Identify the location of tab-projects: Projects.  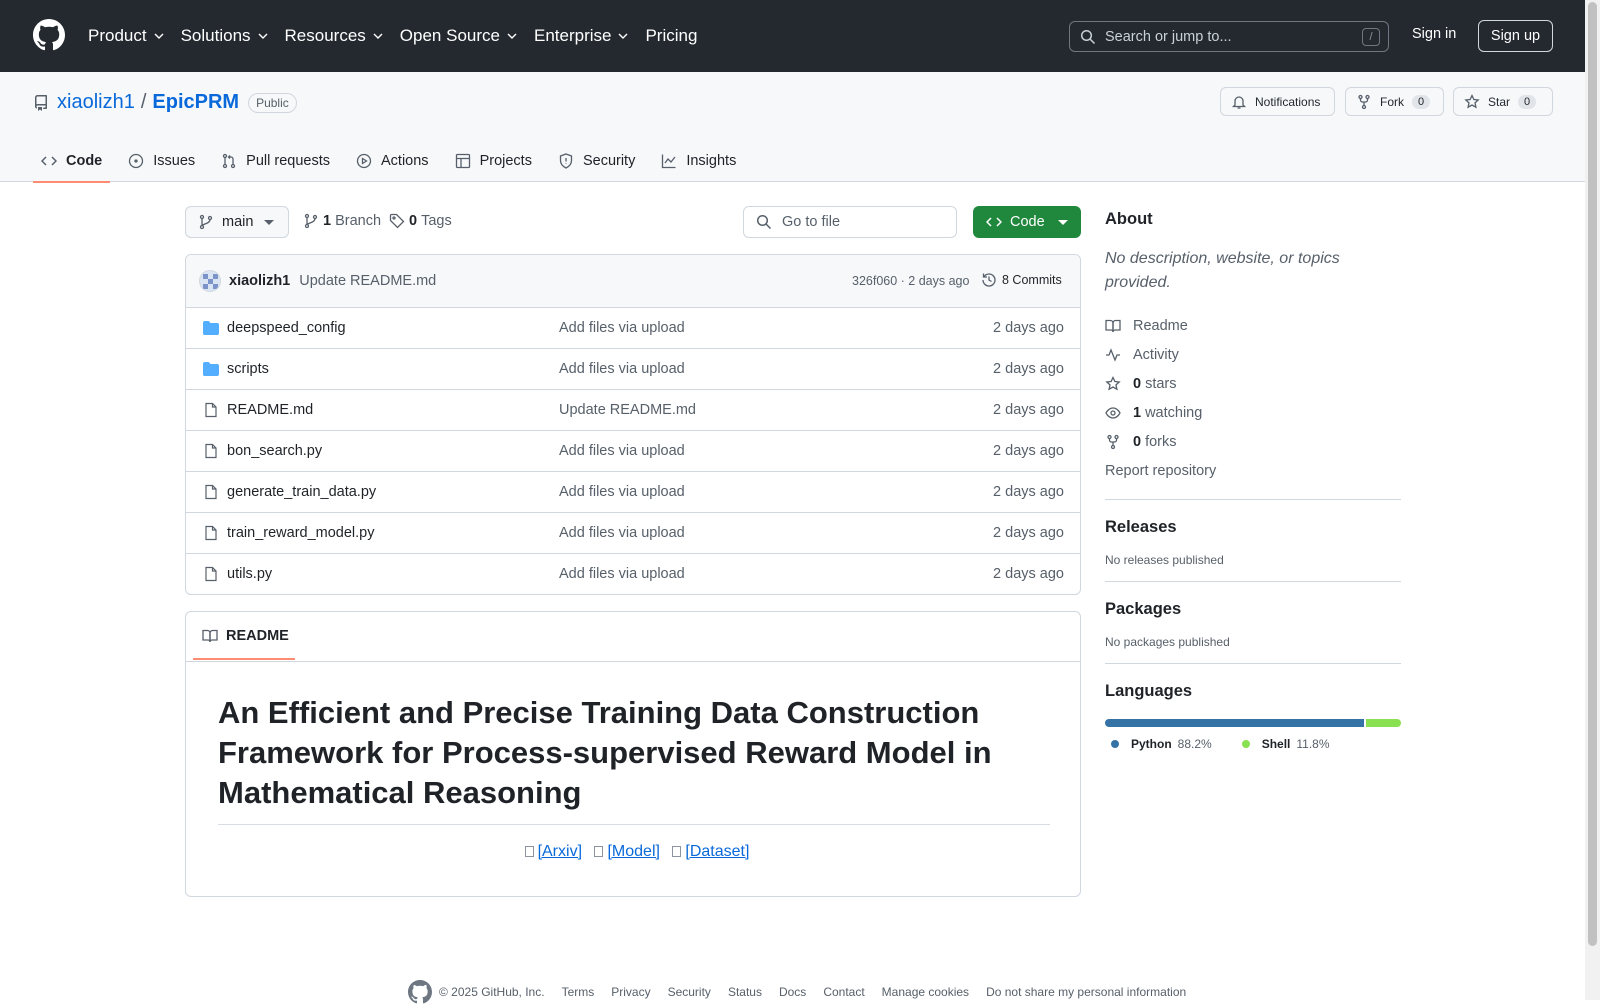
(493, 161).